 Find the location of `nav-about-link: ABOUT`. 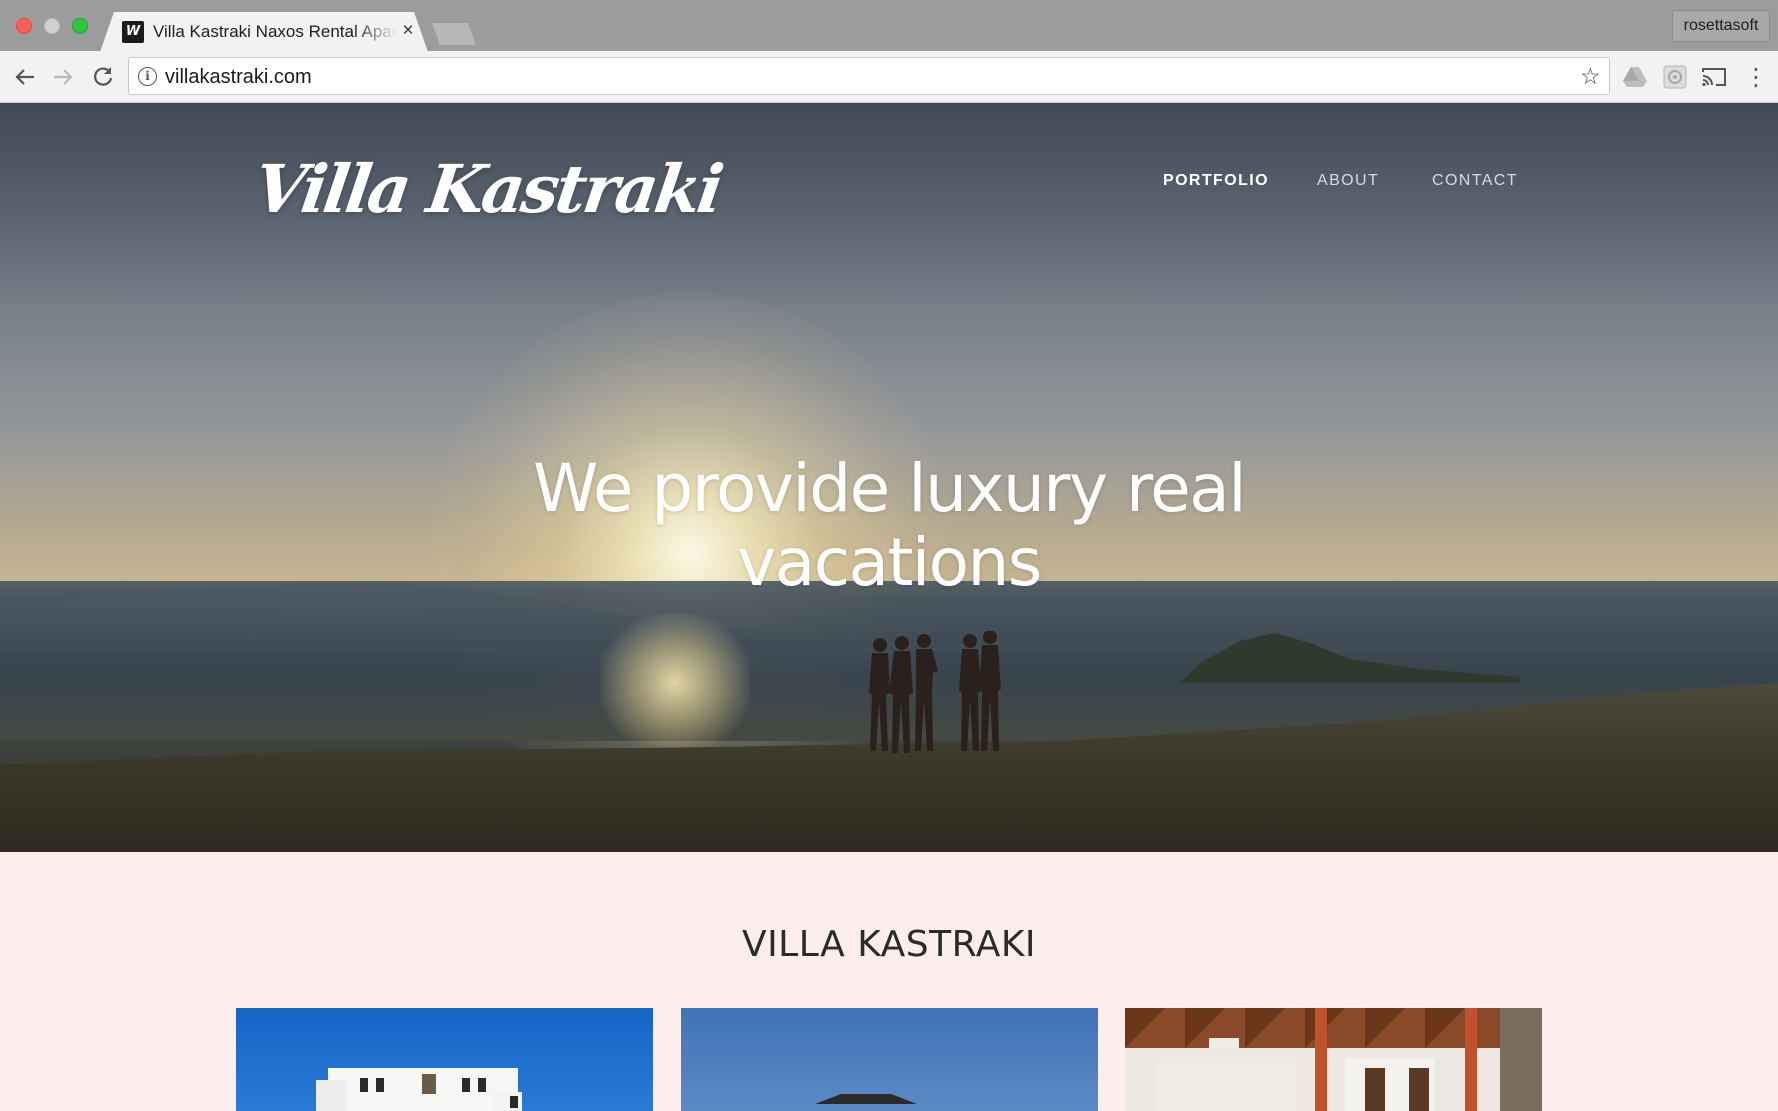

nav-about-link: ABOUT is located at coordinates (1348, 181).